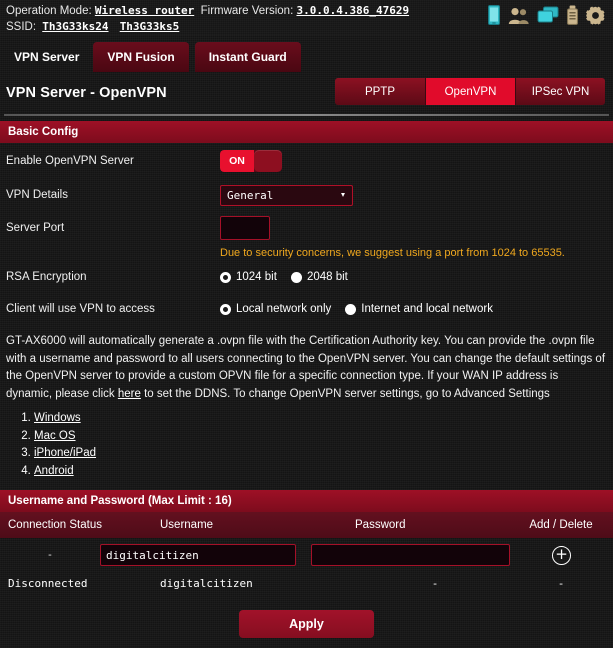  I want to click on client-access-internet-radio: Internet and local network, so click(419, 309).